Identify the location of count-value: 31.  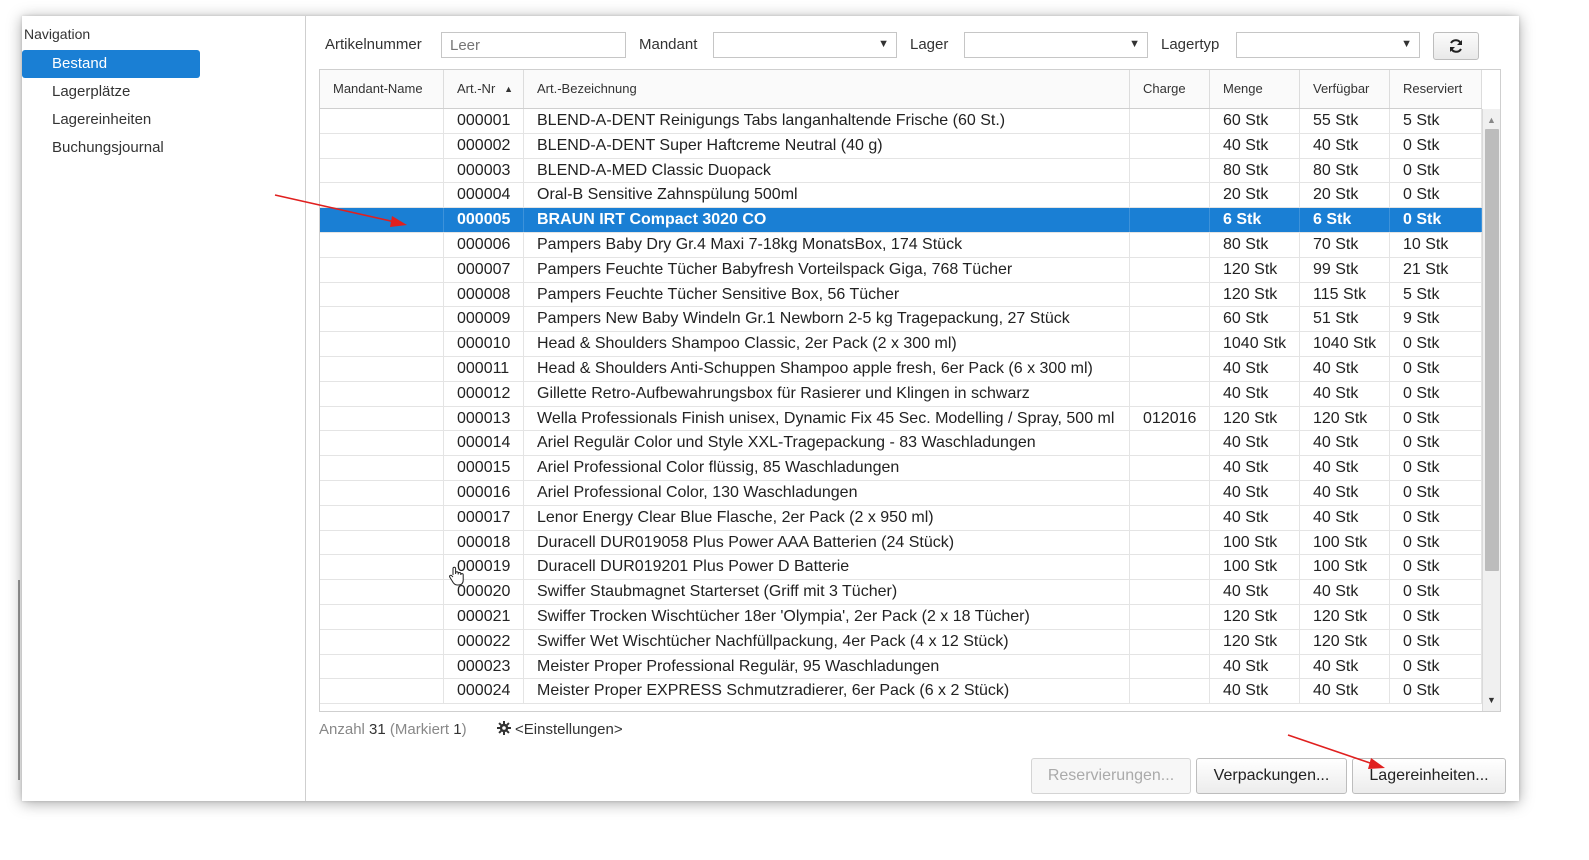
(377, 729).